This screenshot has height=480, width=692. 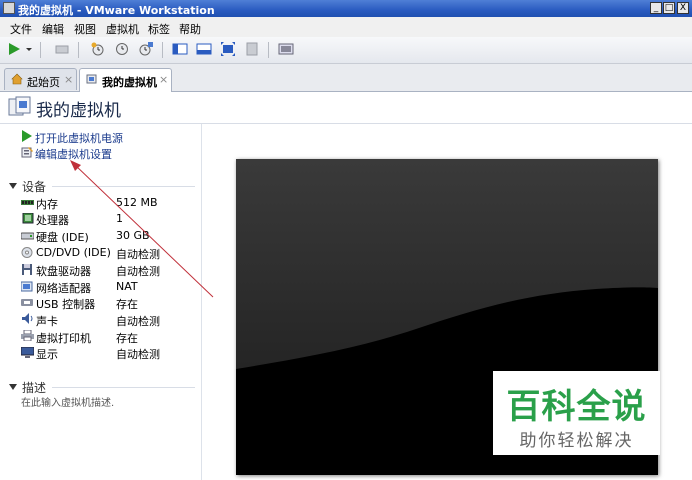 I want to click on chevron-down-icon, so click(x=29, y=49).